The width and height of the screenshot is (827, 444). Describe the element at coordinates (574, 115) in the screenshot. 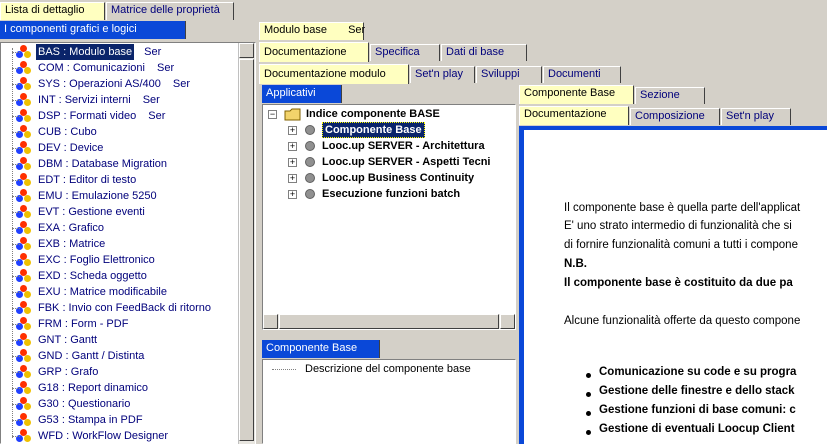

I see `tab-right-documentazione: Documentazione` at that location.